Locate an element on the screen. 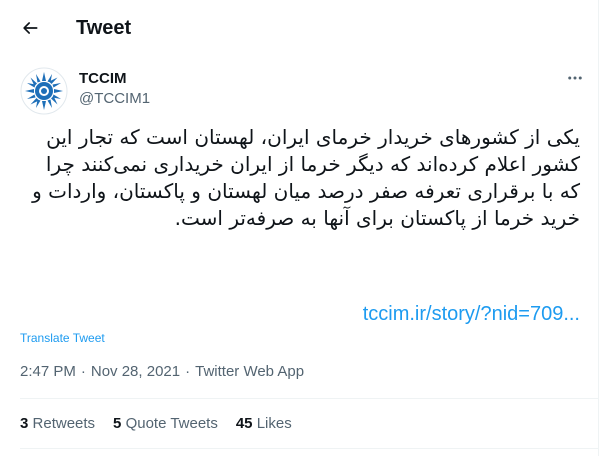 Image resolution: width=601 pixels, height=456 pixels. retweets-stat: 3 Retweets is located at coordinates (57, 424).